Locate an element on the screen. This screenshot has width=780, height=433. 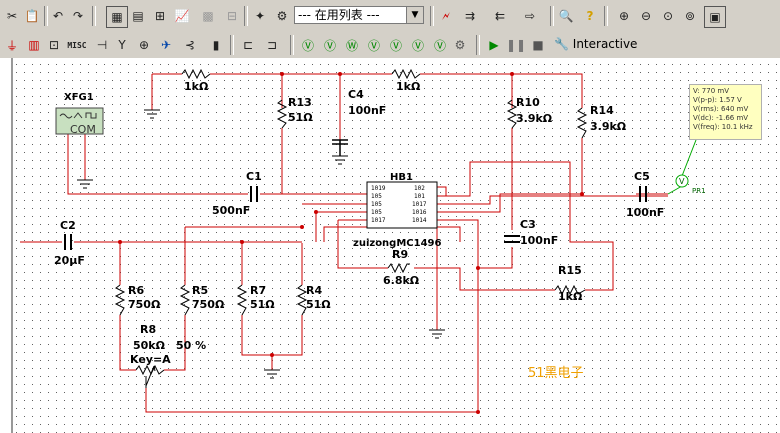
label-r4-value: 51Ω is located at coordinates (318, 304).